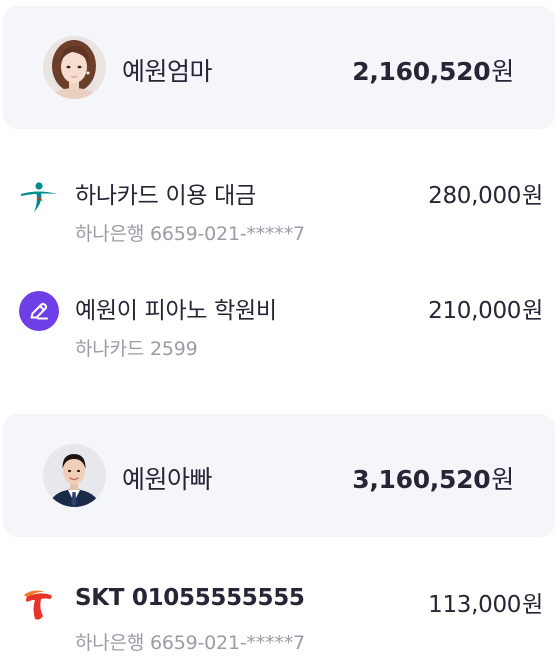  What do you see at coordinates (433, 71) in the screenshot?
I see `member-total-amount: 2,160,520원` at bounding box center [433, 71].